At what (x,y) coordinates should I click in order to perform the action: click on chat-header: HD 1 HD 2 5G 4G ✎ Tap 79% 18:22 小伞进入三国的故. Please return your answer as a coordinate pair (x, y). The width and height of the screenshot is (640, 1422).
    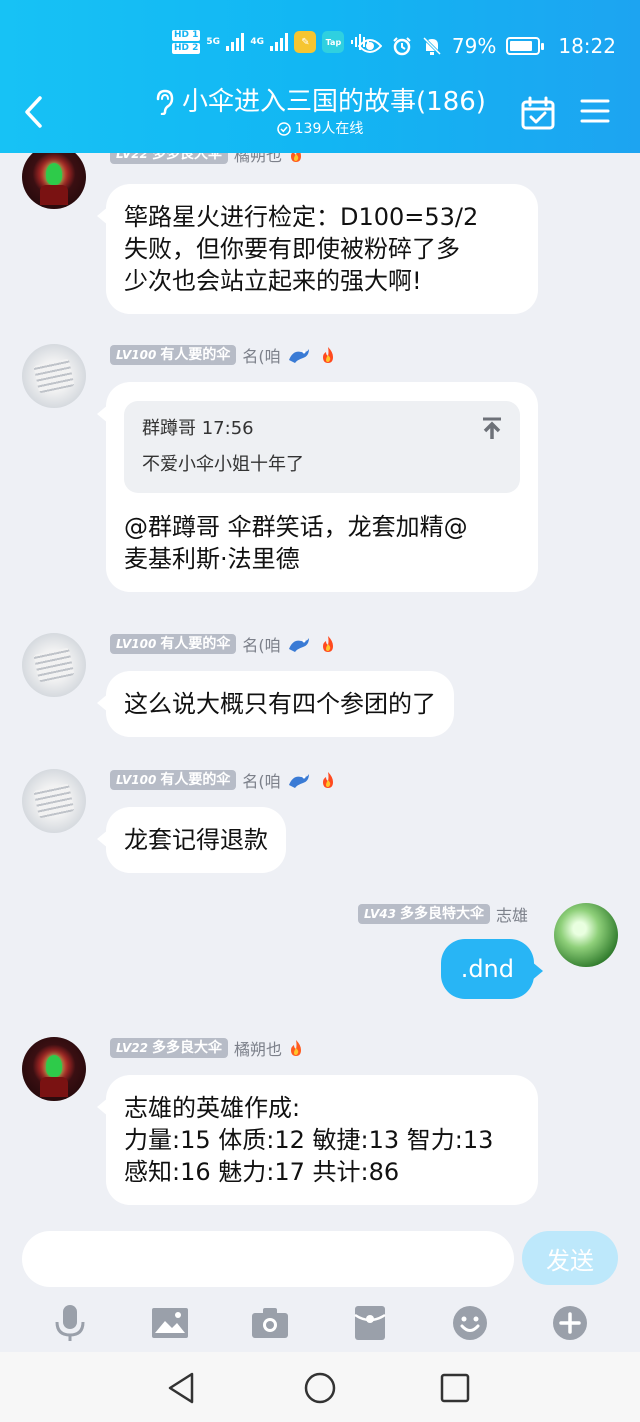
    Looking at the image, I should click on (320, 76).